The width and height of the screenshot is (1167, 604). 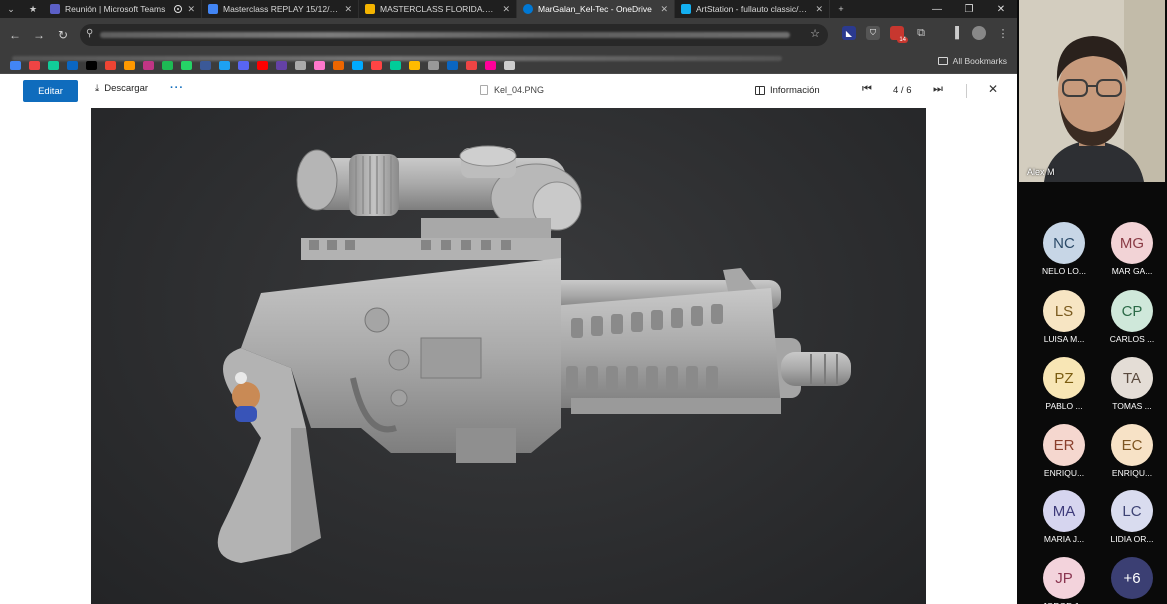 I want to click on last-image-icon: ⏭, so click(x=938, y=89).